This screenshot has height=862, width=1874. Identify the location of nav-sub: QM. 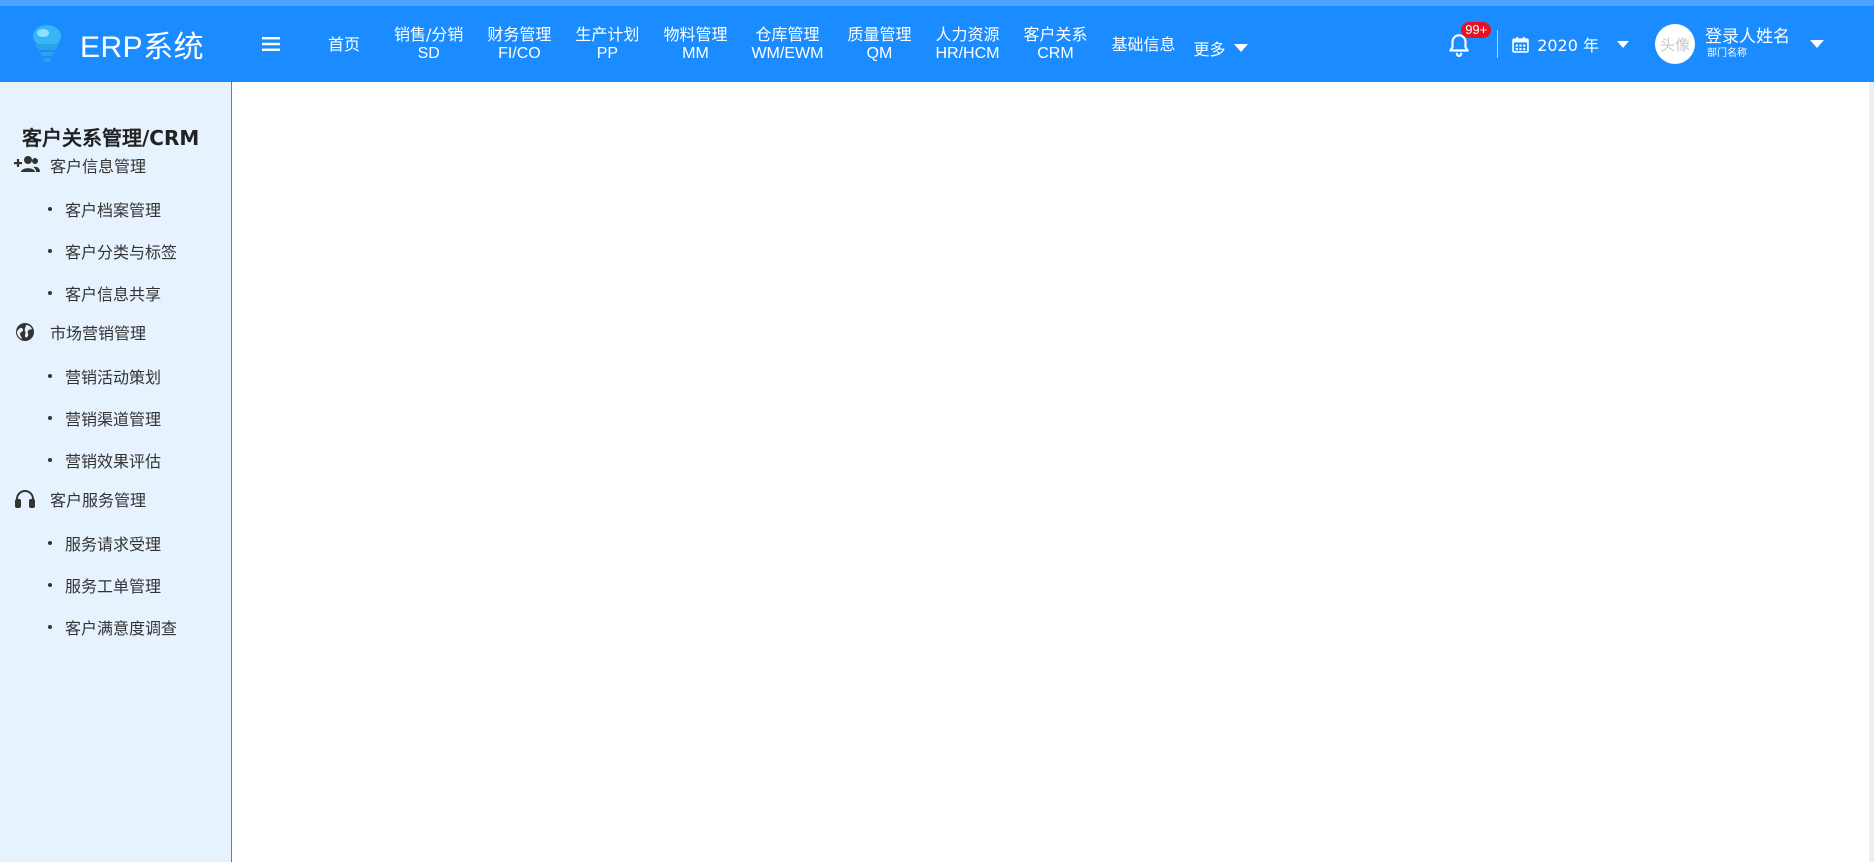
(879, 53).